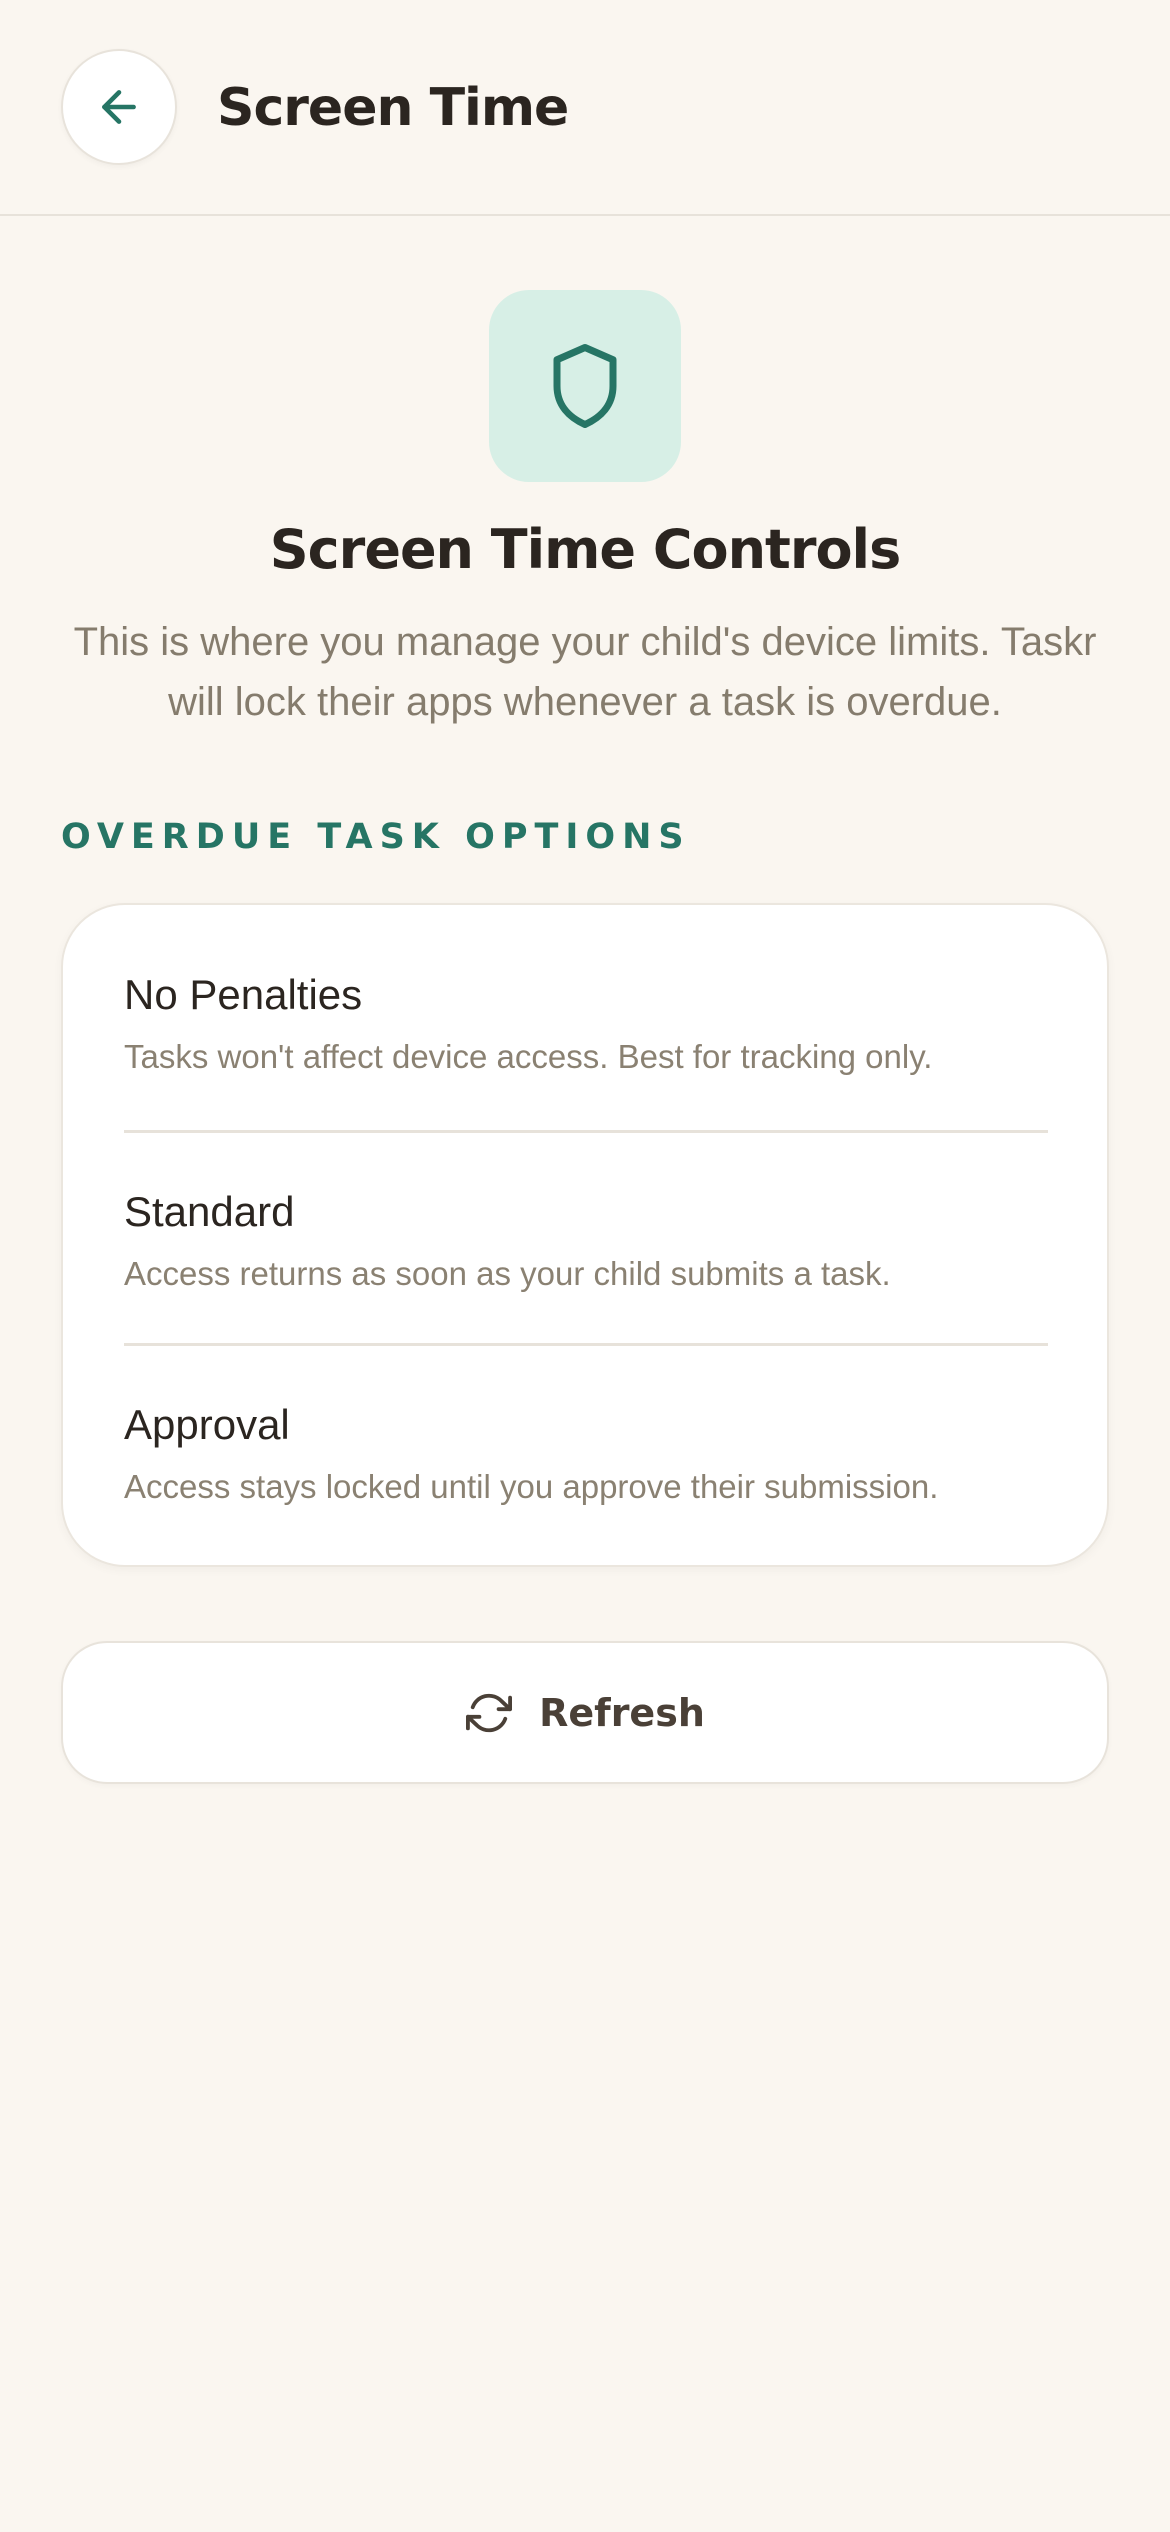 The image size is (1170, 2532). I want to click on back-button, so click(119, 107).